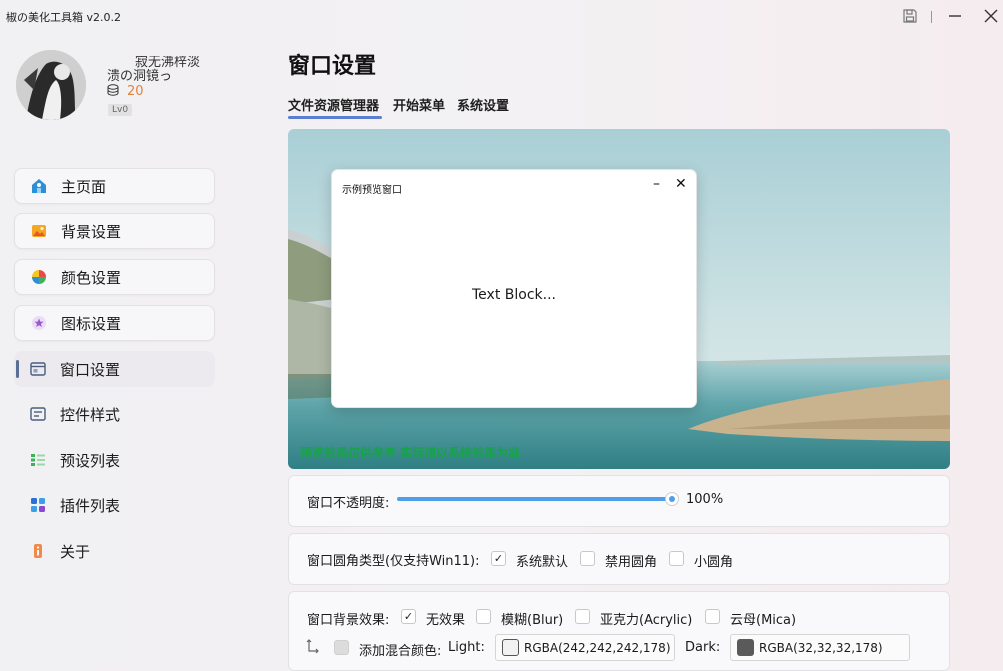  I want to click on backdrop-mica-label: 云母(Mica), so click(763, 618).